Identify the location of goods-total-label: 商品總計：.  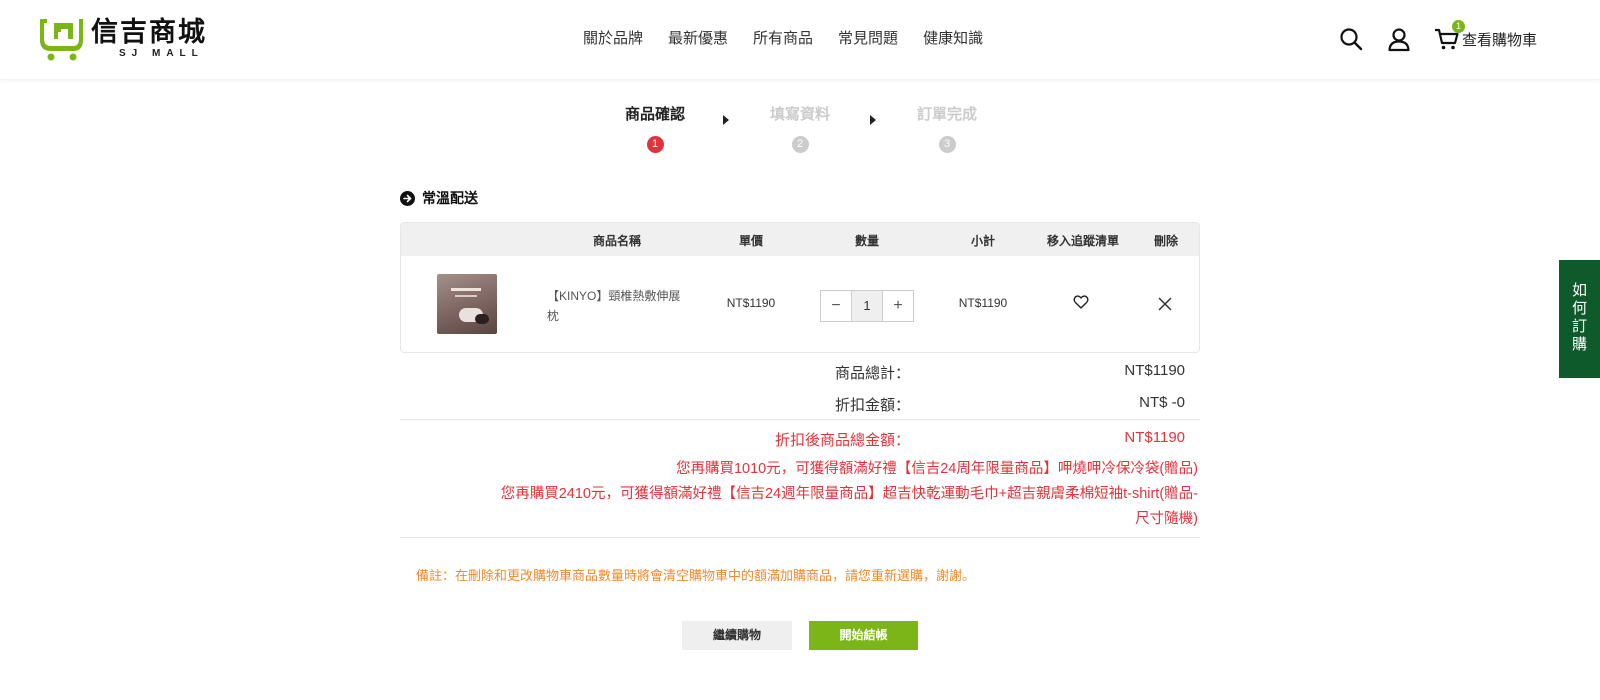
(872, 373).